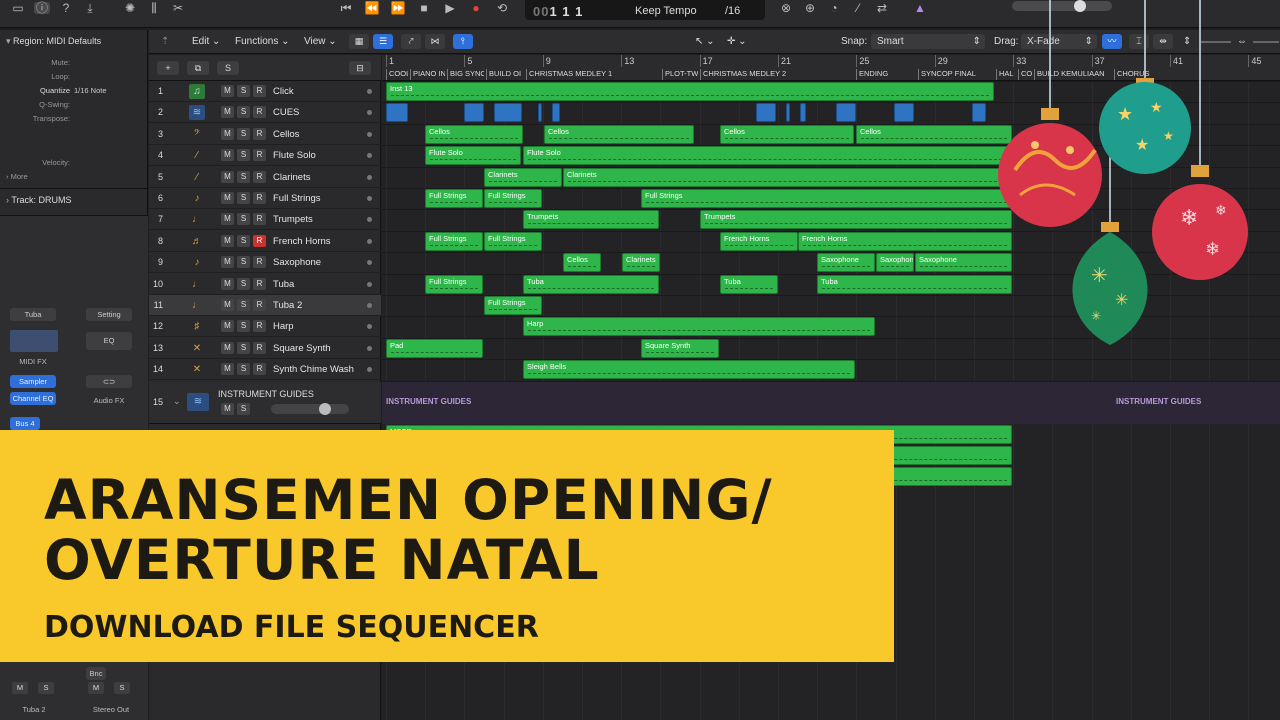 The width and height of the screenshot is (1280, 720). Describe the element at coordinates (934, 134) in the screenshot. I see `region-r3d: Cellos` at that location.